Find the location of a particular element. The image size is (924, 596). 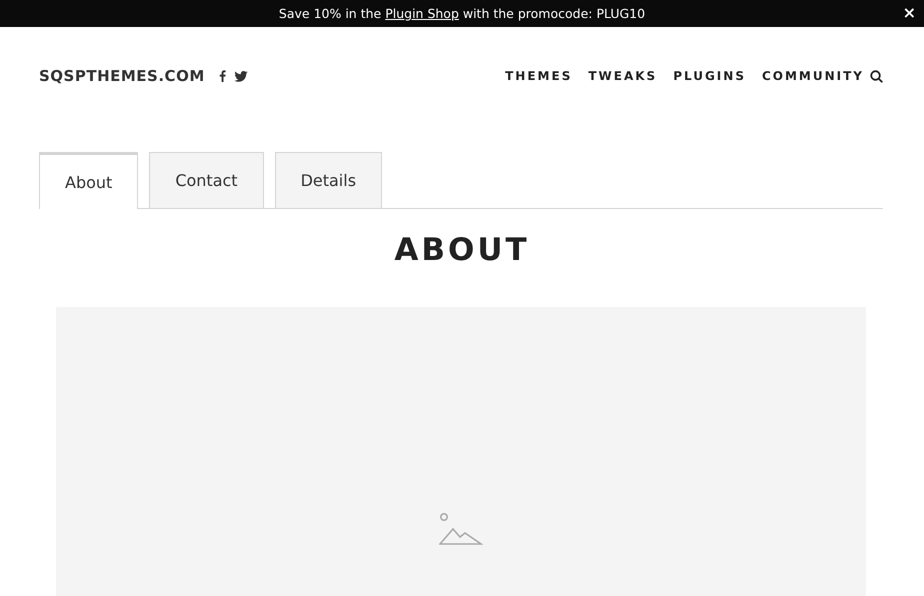

image-icon is located at coordinates (461, 529).